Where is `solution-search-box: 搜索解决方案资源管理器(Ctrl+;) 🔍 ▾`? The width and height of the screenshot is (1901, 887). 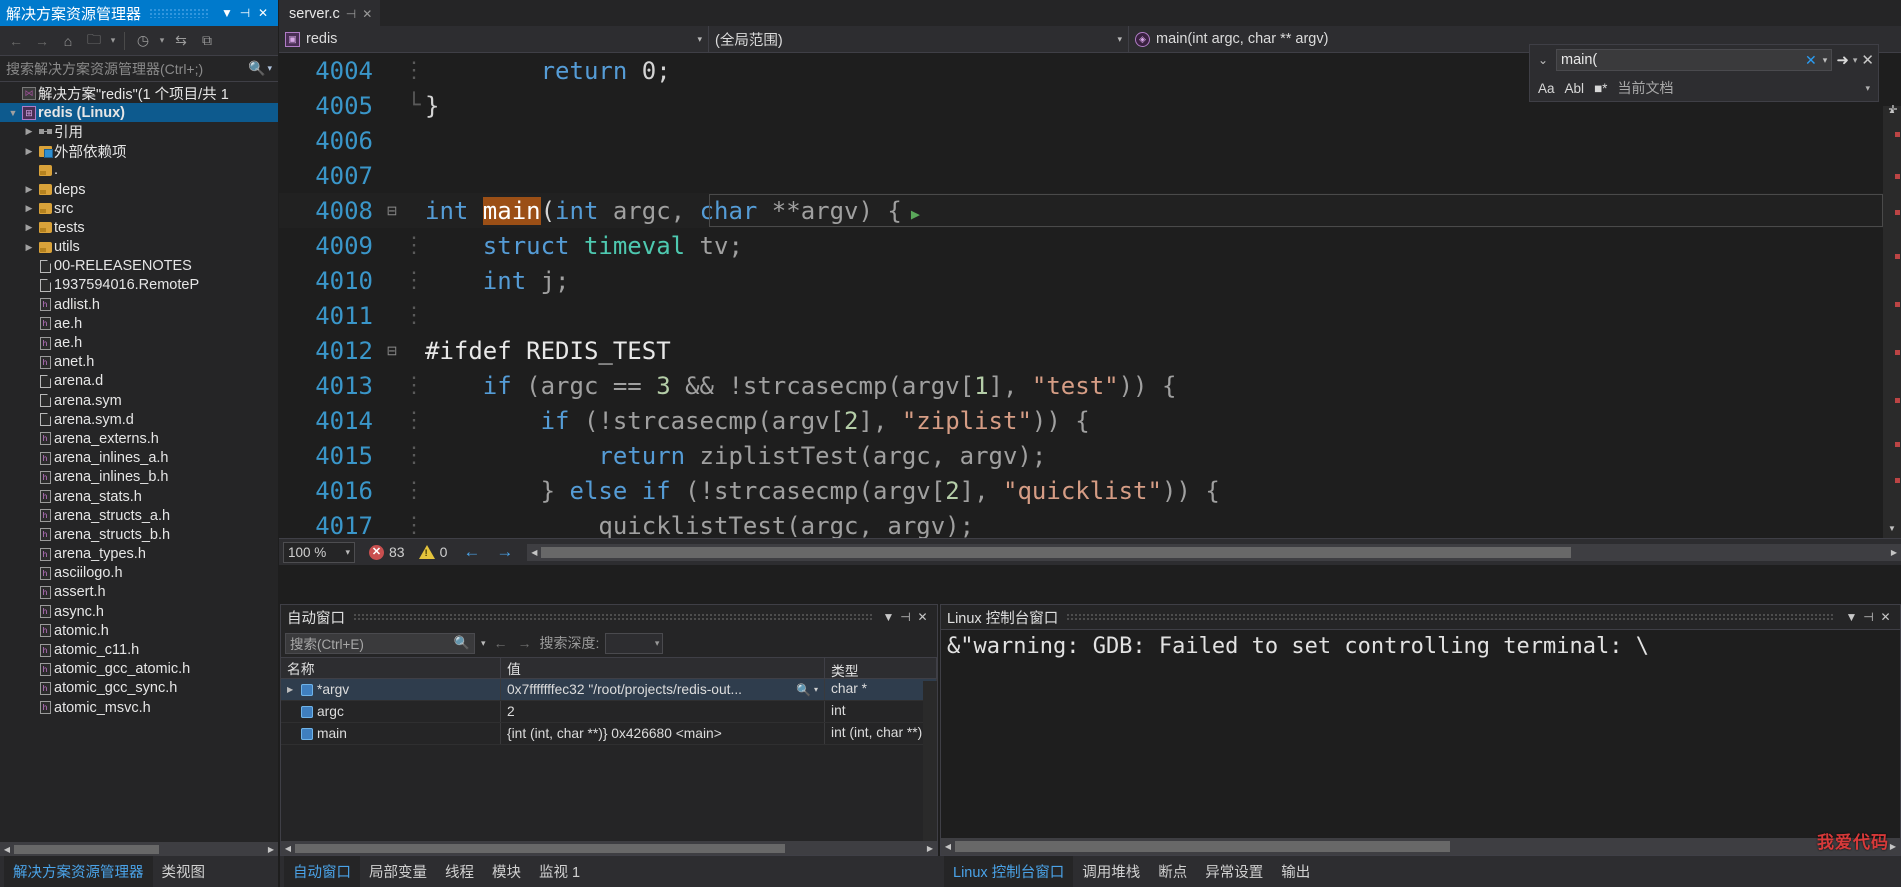 solution-search-box: 搜索解决方案资源管理器(Ctrl+;) 🔍 ▾ is located at coordinates (139, 69).